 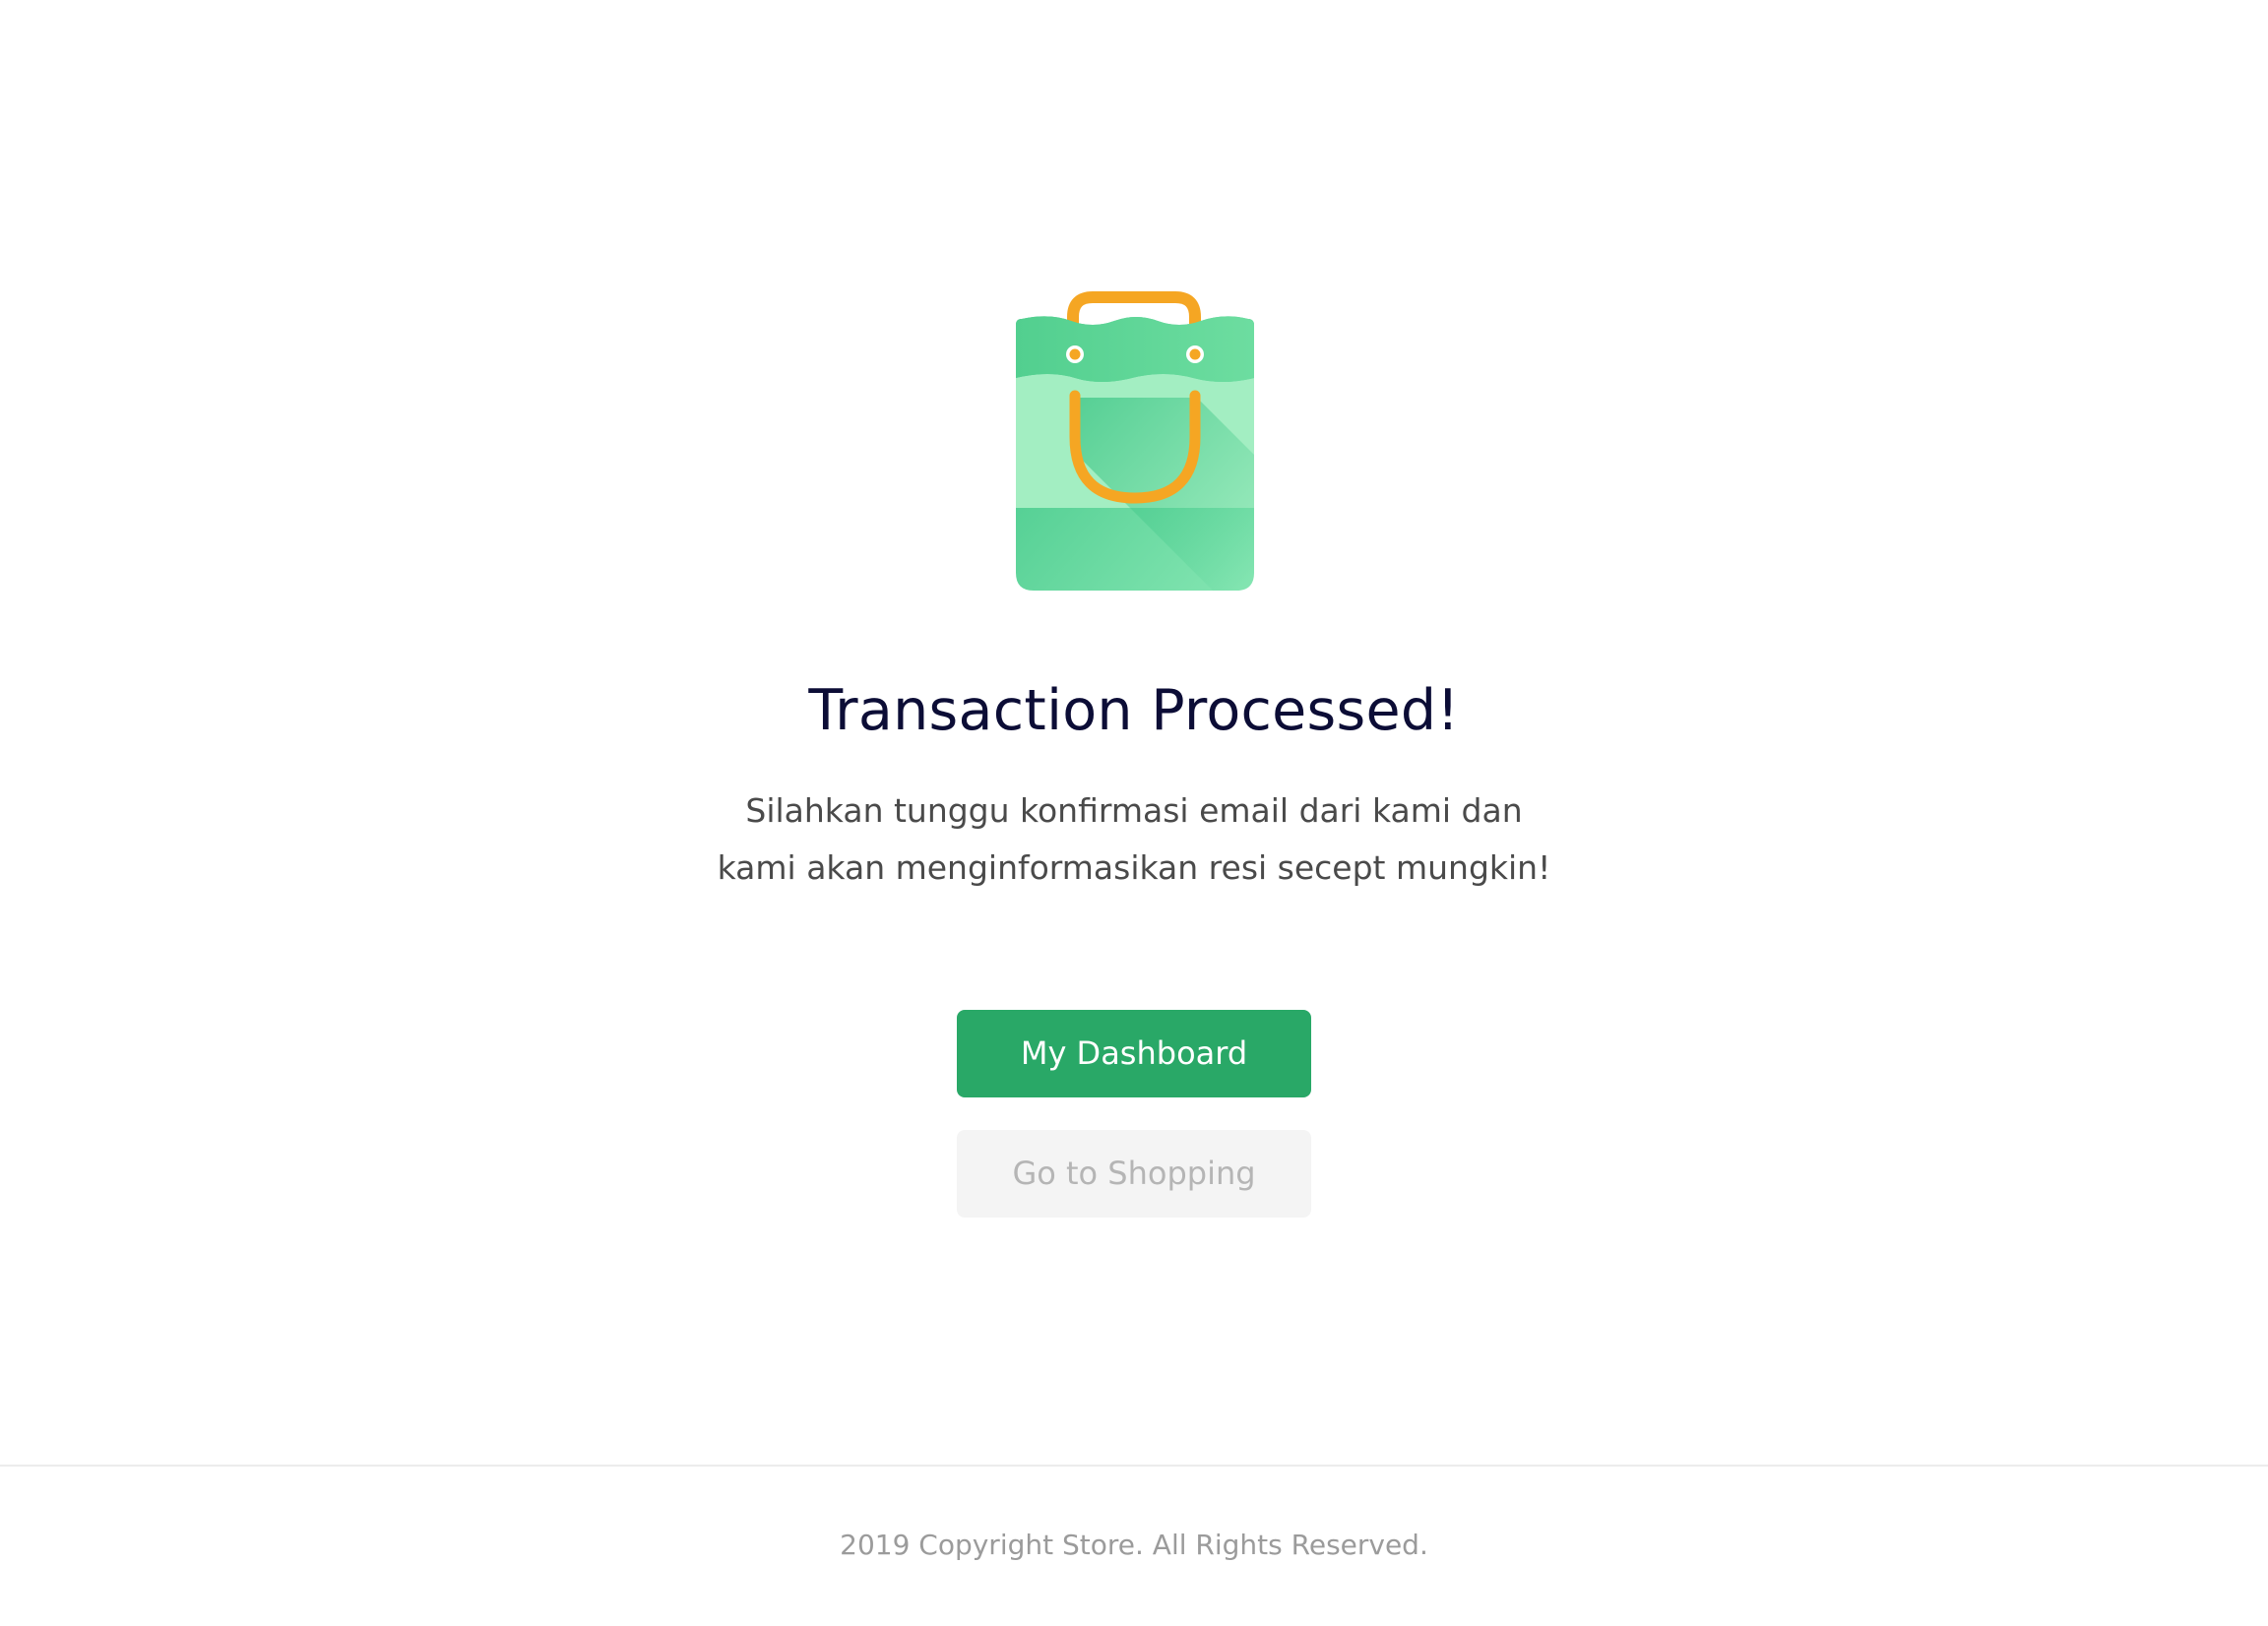 I want to click on go-to-shopping-button: Go to Shopping, so click(x=1134, y=1174).